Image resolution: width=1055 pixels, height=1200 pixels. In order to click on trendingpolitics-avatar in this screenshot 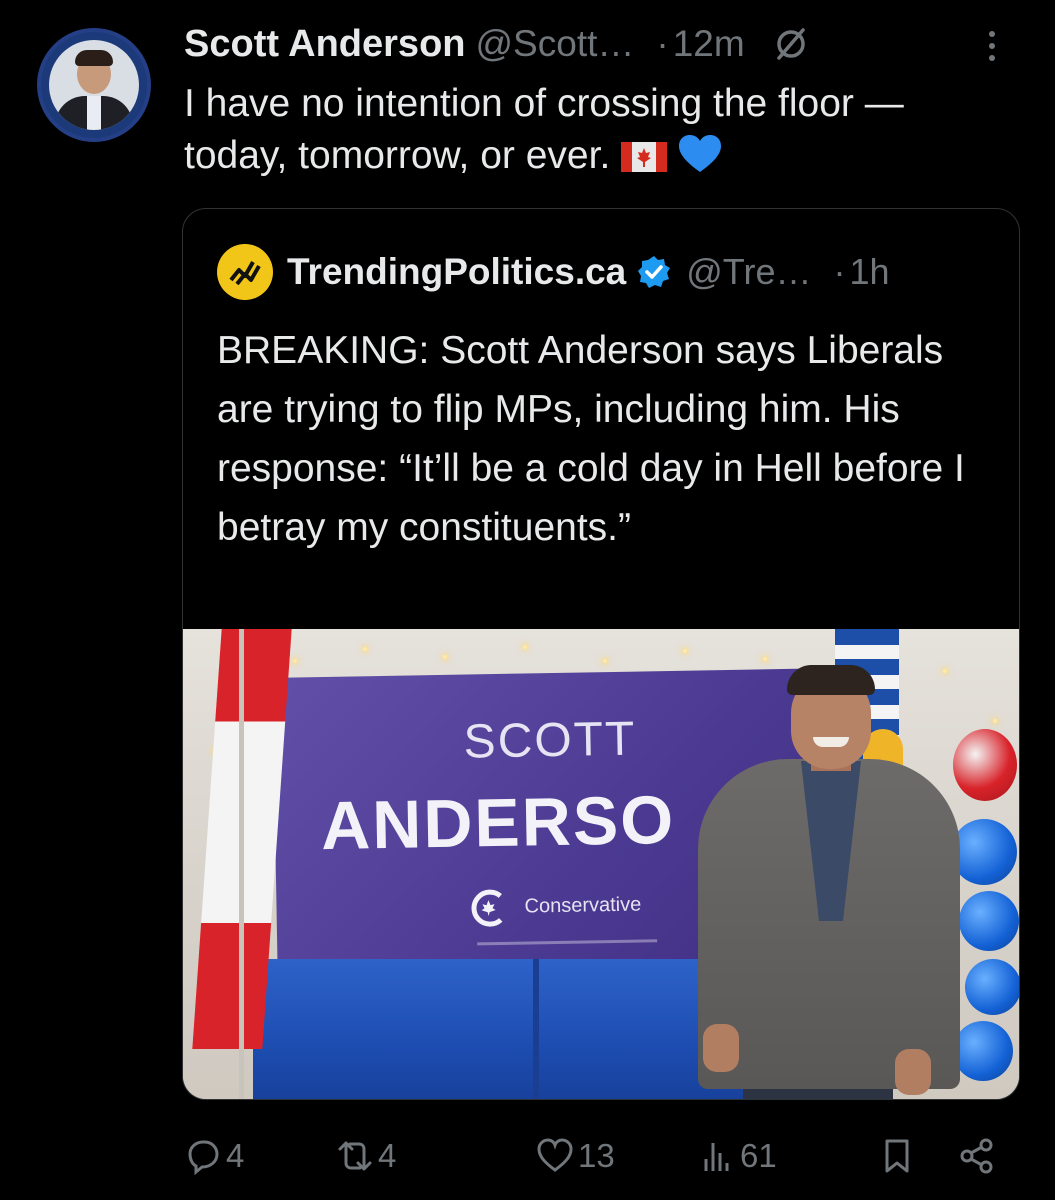, I will do `click(245, 272)`.